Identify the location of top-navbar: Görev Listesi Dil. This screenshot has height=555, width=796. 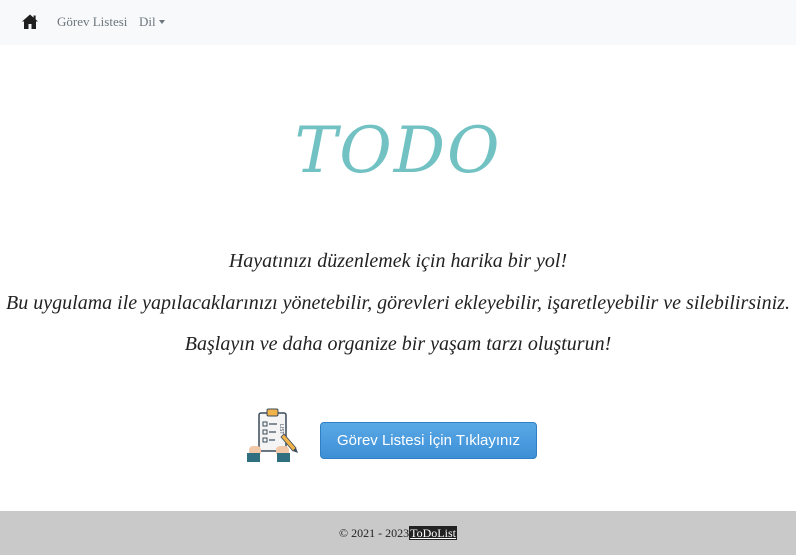
(398, 22).